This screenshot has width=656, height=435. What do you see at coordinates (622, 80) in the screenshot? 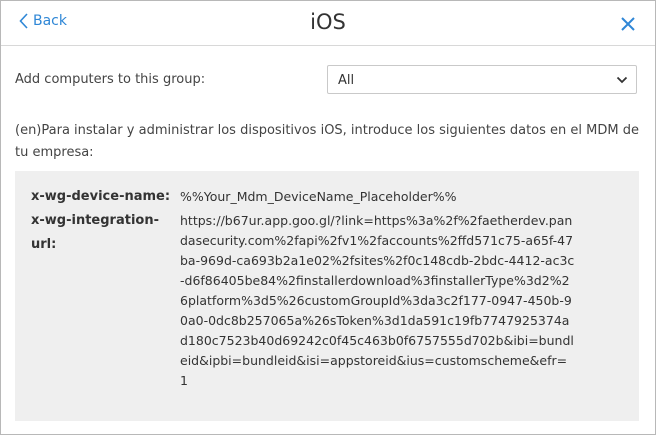
I see `chevron-down-icon` at bounding box center [622, 80].